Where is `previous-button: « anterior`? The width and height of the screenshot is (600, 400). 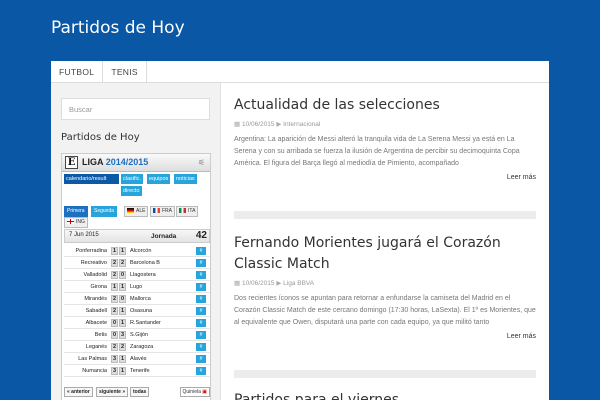 previous-button: « anterior is located at coordinates (78, 392).